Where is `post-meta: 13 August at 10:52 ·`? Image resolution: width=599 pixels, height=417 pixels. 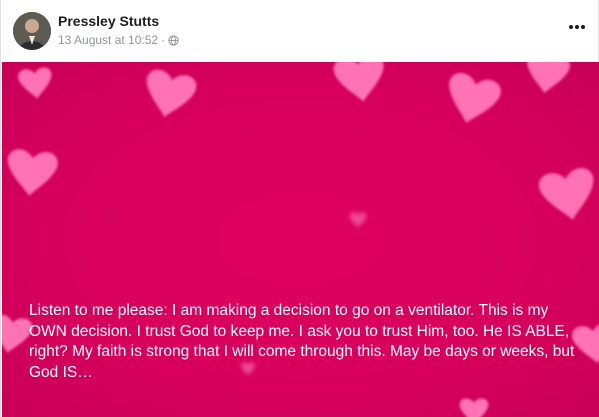 post-meta: 13 August at 10:52 · is located at coordinates (118, 40).